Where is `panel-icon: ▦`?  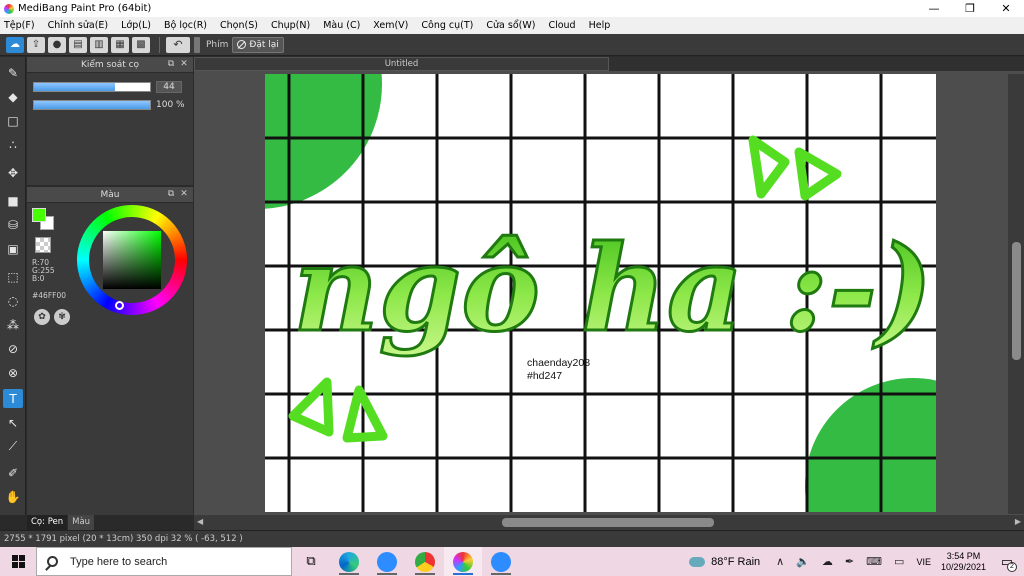 panel-icon: ▦ is located at coordinates (120, 44).